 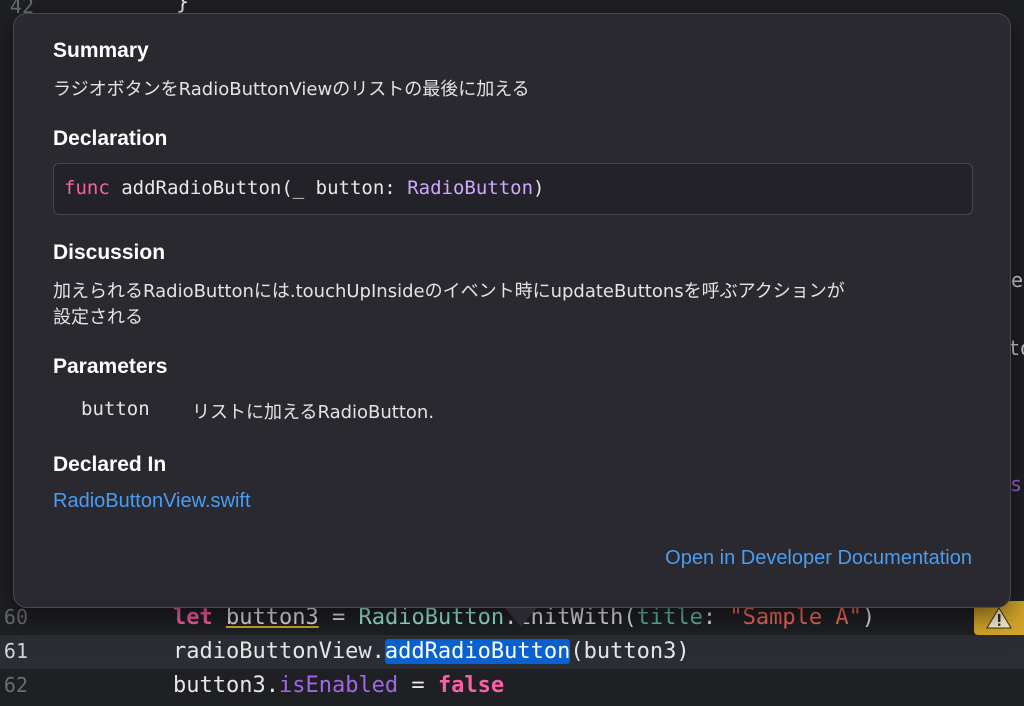 What do you see at coordinates (193, 617) in the screenshot?
I see `keyword-let: let` at bounding box center [193, 617].